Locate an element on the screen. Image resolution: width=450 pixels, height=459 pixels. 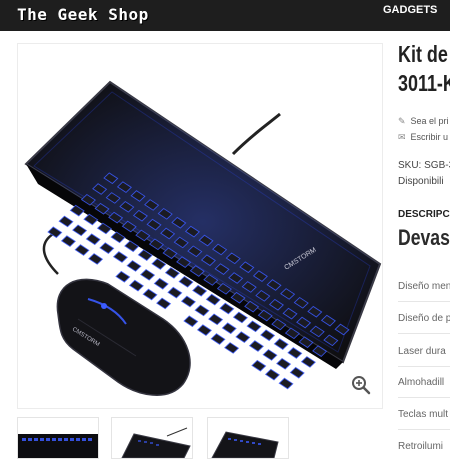
zoom-in-icon is located at coordinates (361, 385).